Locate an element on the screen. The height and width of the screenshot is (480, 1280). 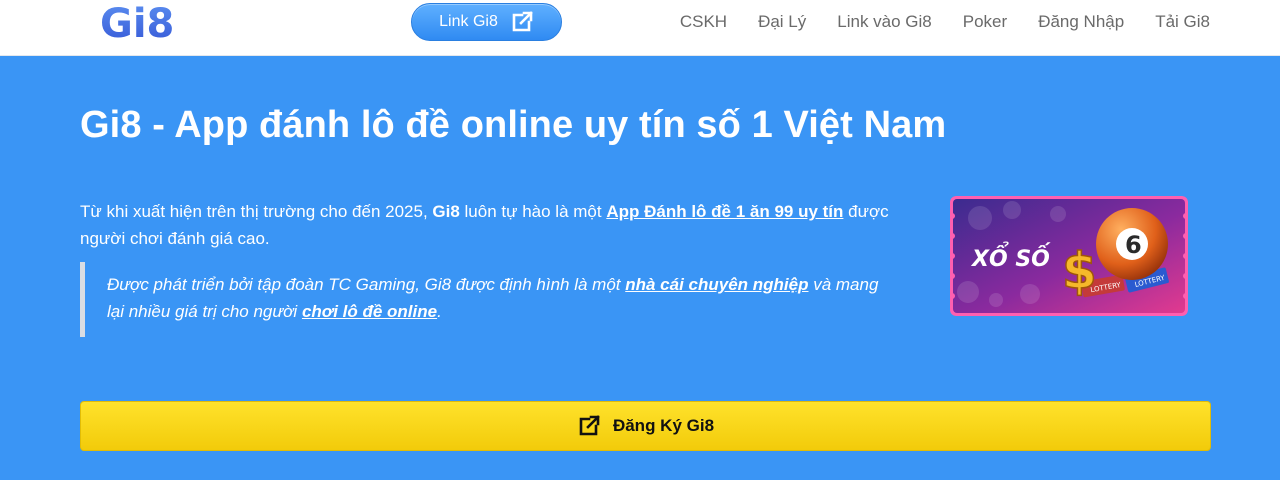
xo-so-promo-image: XỔ SỐ LOTTERY LOTTERY 6 $ is located at coordinates (1069, 256).